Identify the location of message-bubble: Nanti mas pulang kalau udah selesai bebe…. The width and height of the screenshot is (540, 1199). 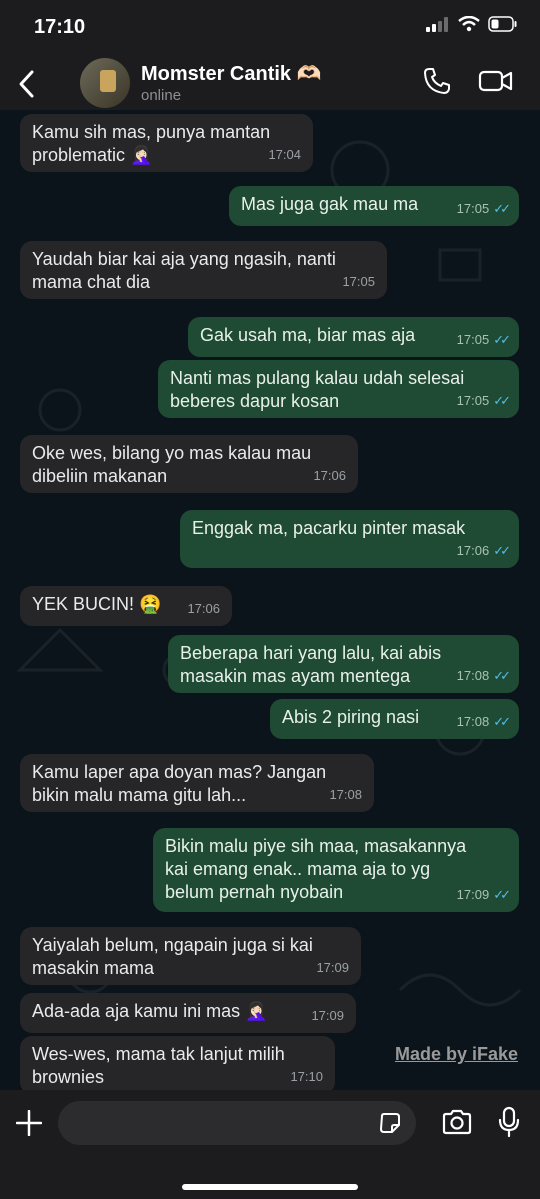
(338, 389).